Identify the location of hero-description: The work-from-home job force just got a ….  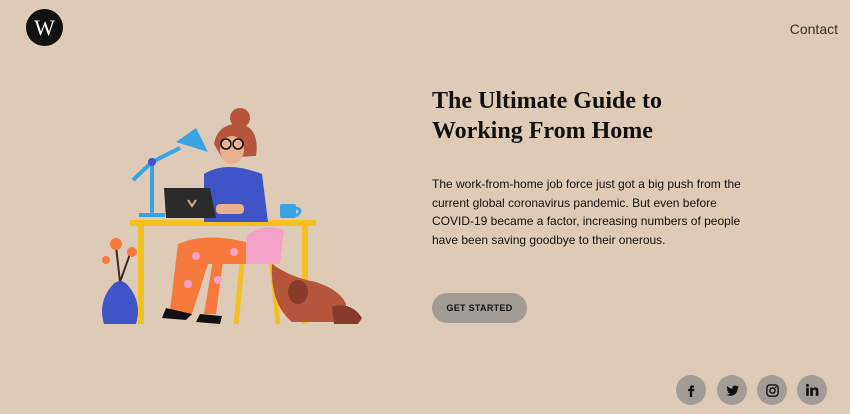
(586, 212).